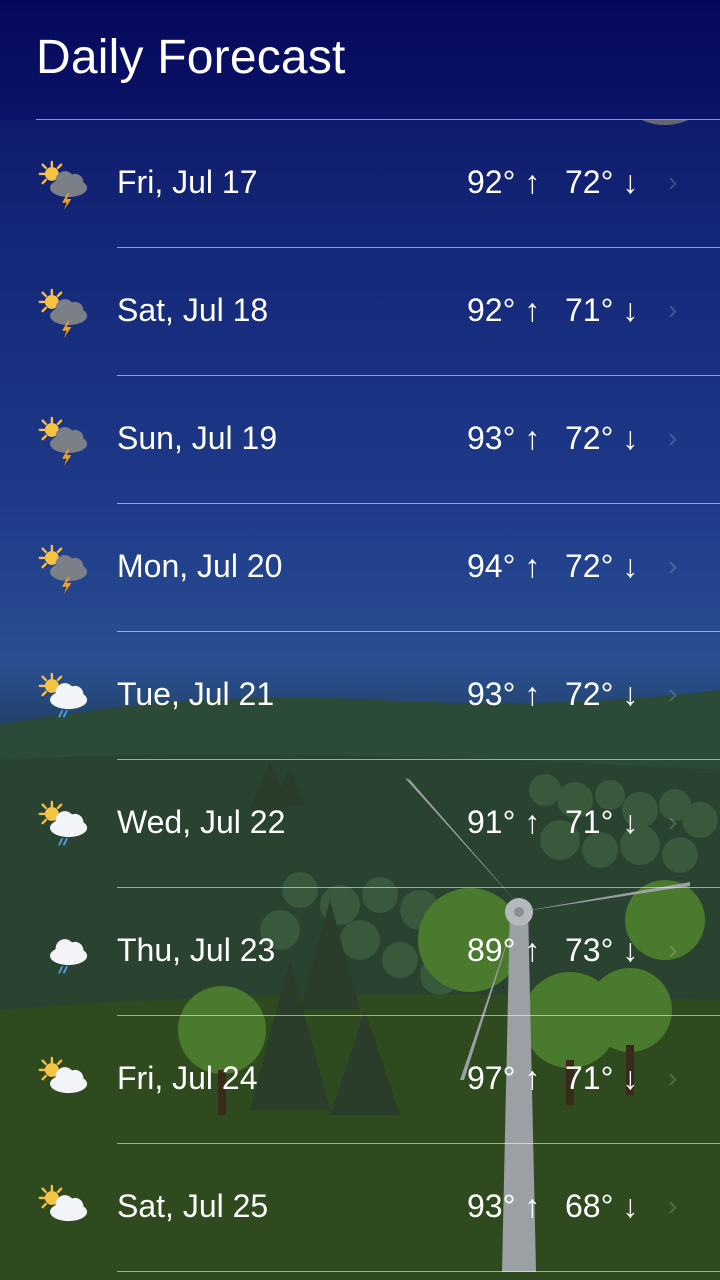  I want to click on app-header: Daily Forecast, so click(360, 60).